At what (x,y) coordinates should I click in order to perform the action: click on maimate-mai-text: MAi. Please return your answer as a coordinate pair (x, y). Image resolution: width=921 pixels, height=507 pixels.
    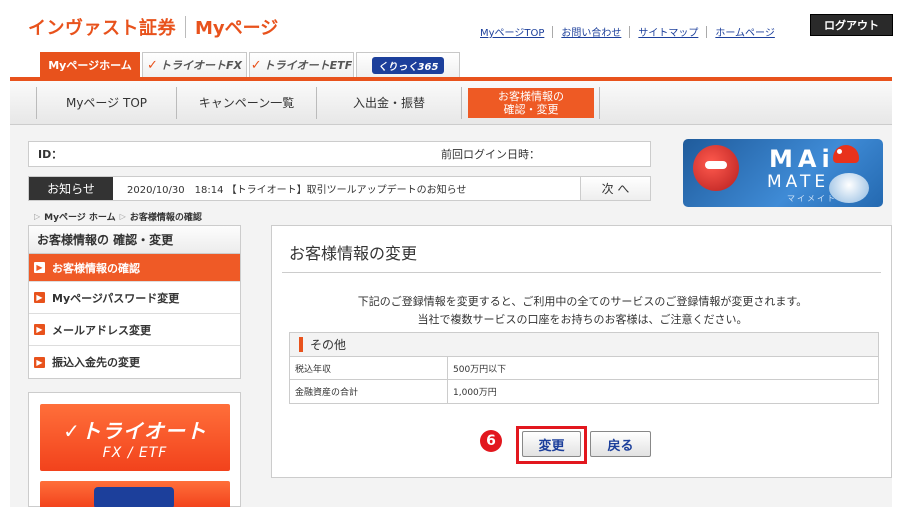
    Looking at the image, I should click on (802, 159).